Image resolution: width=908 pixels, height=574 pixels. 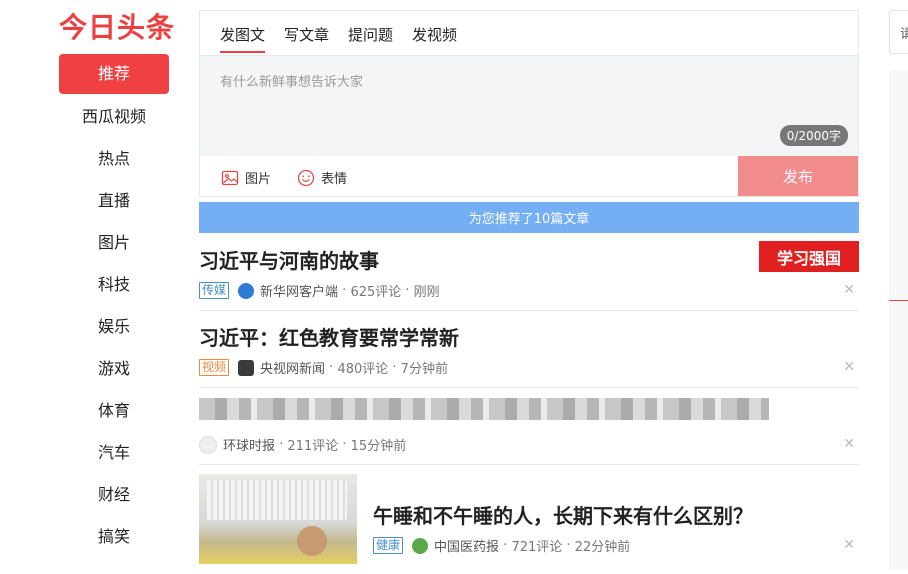 I want to click on nav-item-tech: 科技, so click(x=114, y=285).